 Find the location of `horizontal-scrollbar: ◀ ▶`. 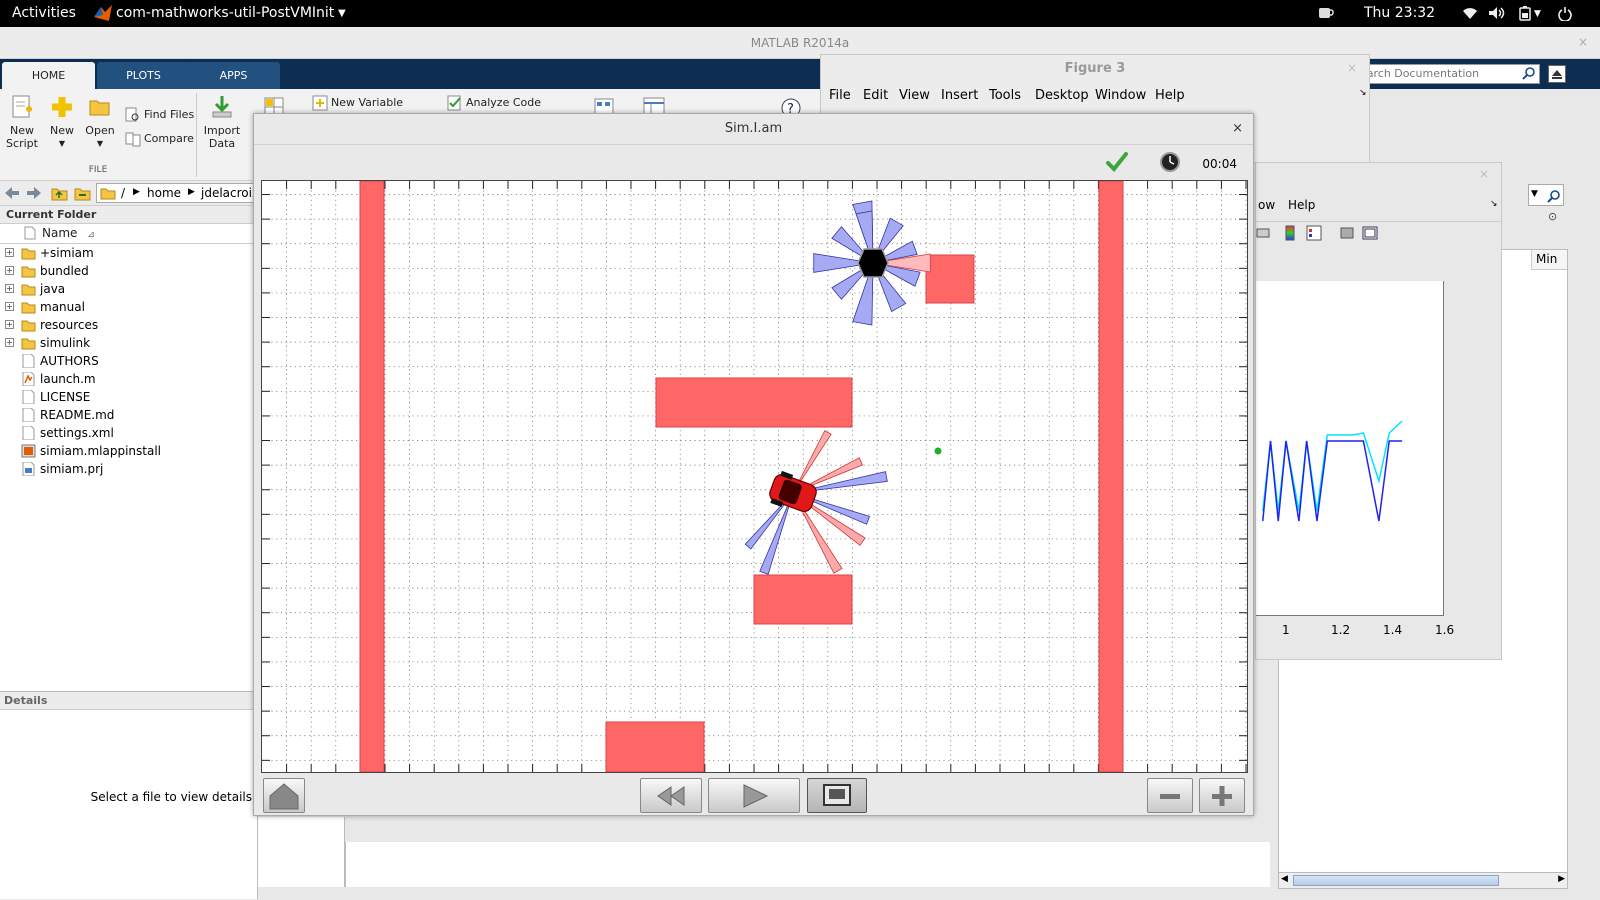

horizontal-scrollbar: ◀ ▶ is located at coordinates (1423, 880).